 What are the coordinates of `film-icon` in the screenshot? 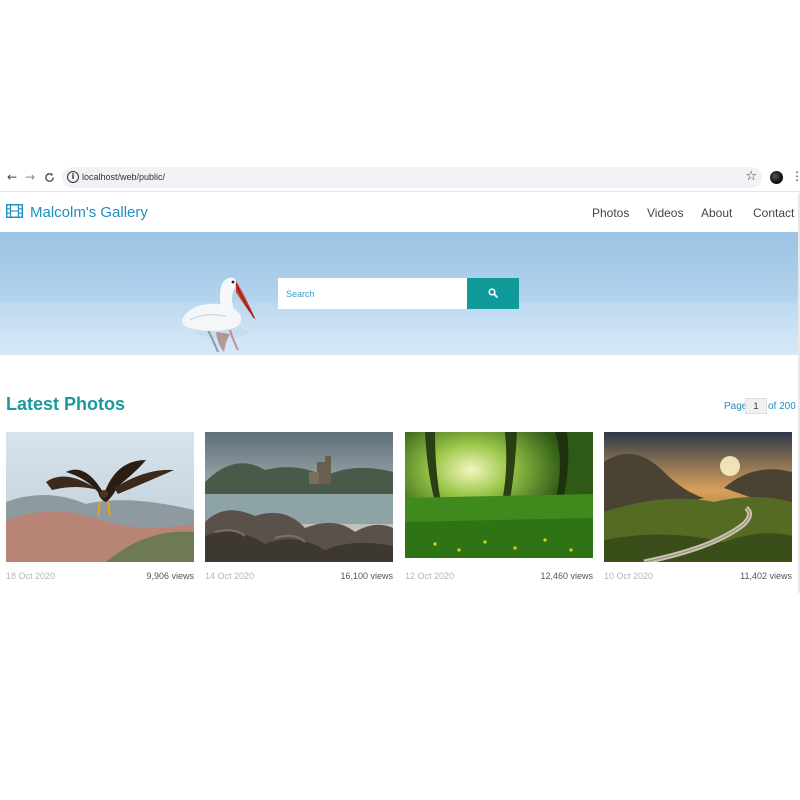 It's located at (14, 211).